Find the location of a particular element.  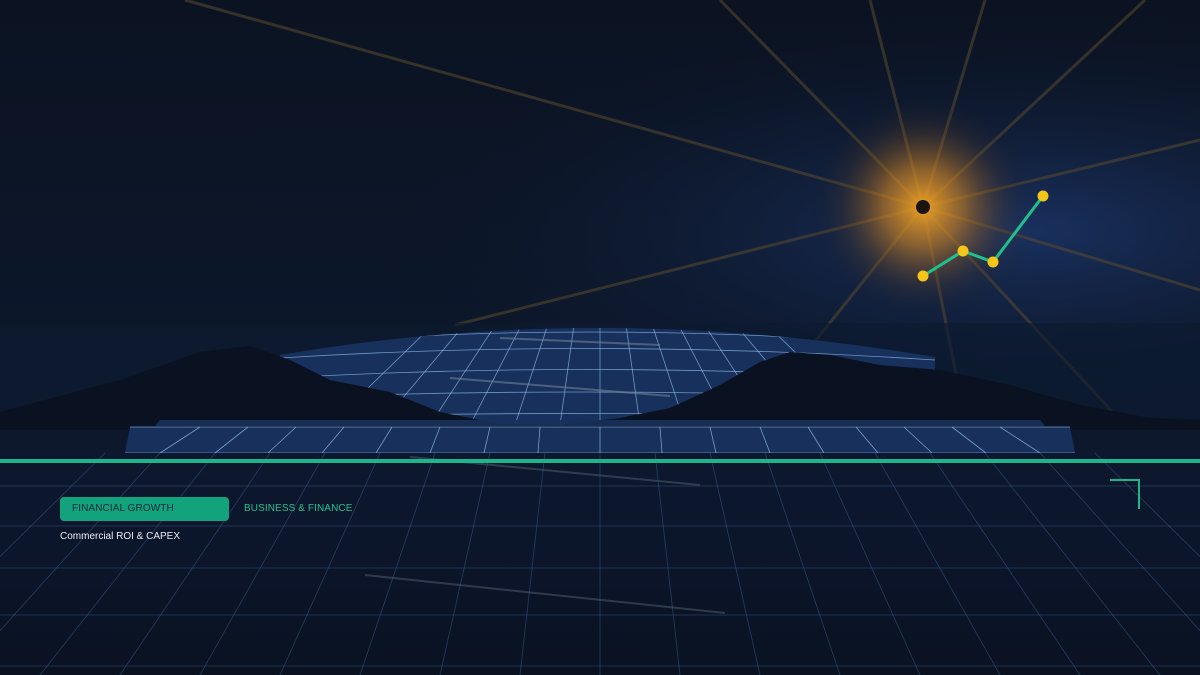

tag-business-finance: BUSINESS & FINANCE is located at coordinates (298, 508).